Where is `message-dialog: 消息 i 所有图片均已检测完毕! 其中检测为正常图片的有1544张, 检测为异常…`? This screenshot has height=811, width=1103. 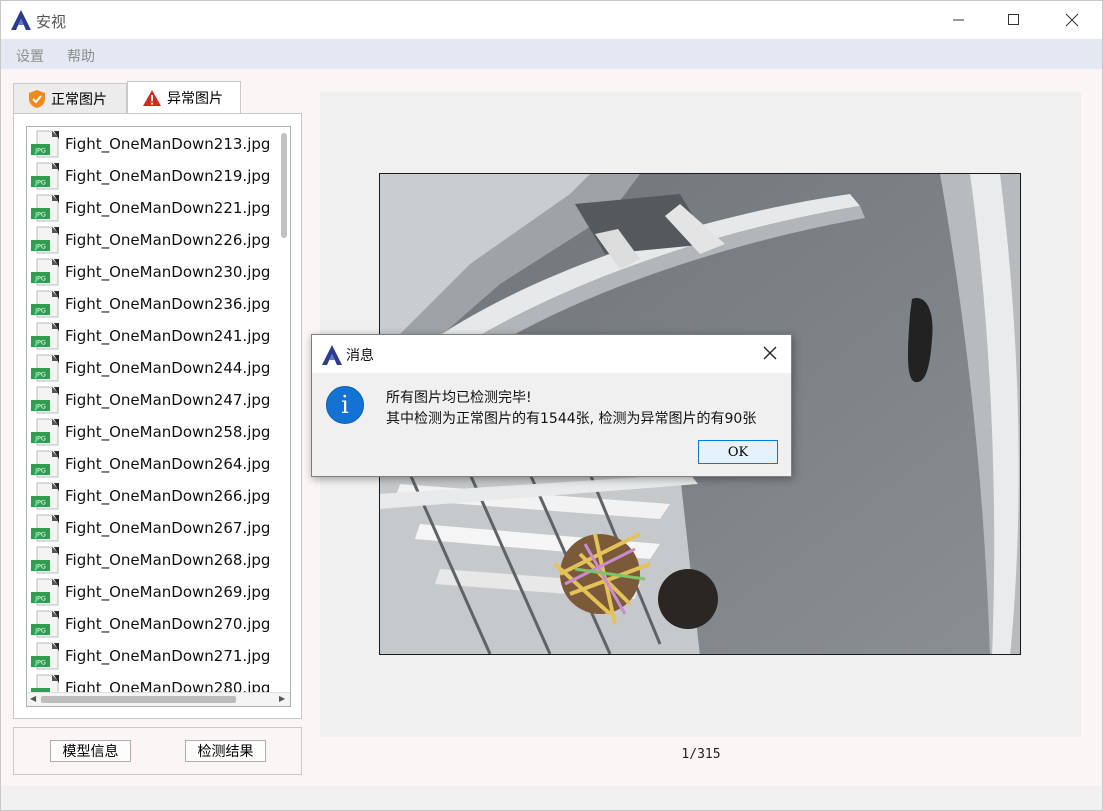 message-dialog: 消息 i 所有图片均已检测完毕! 其中检测为正常图片的有1544张, 检测为异常… is located at coordinates (551, 405).